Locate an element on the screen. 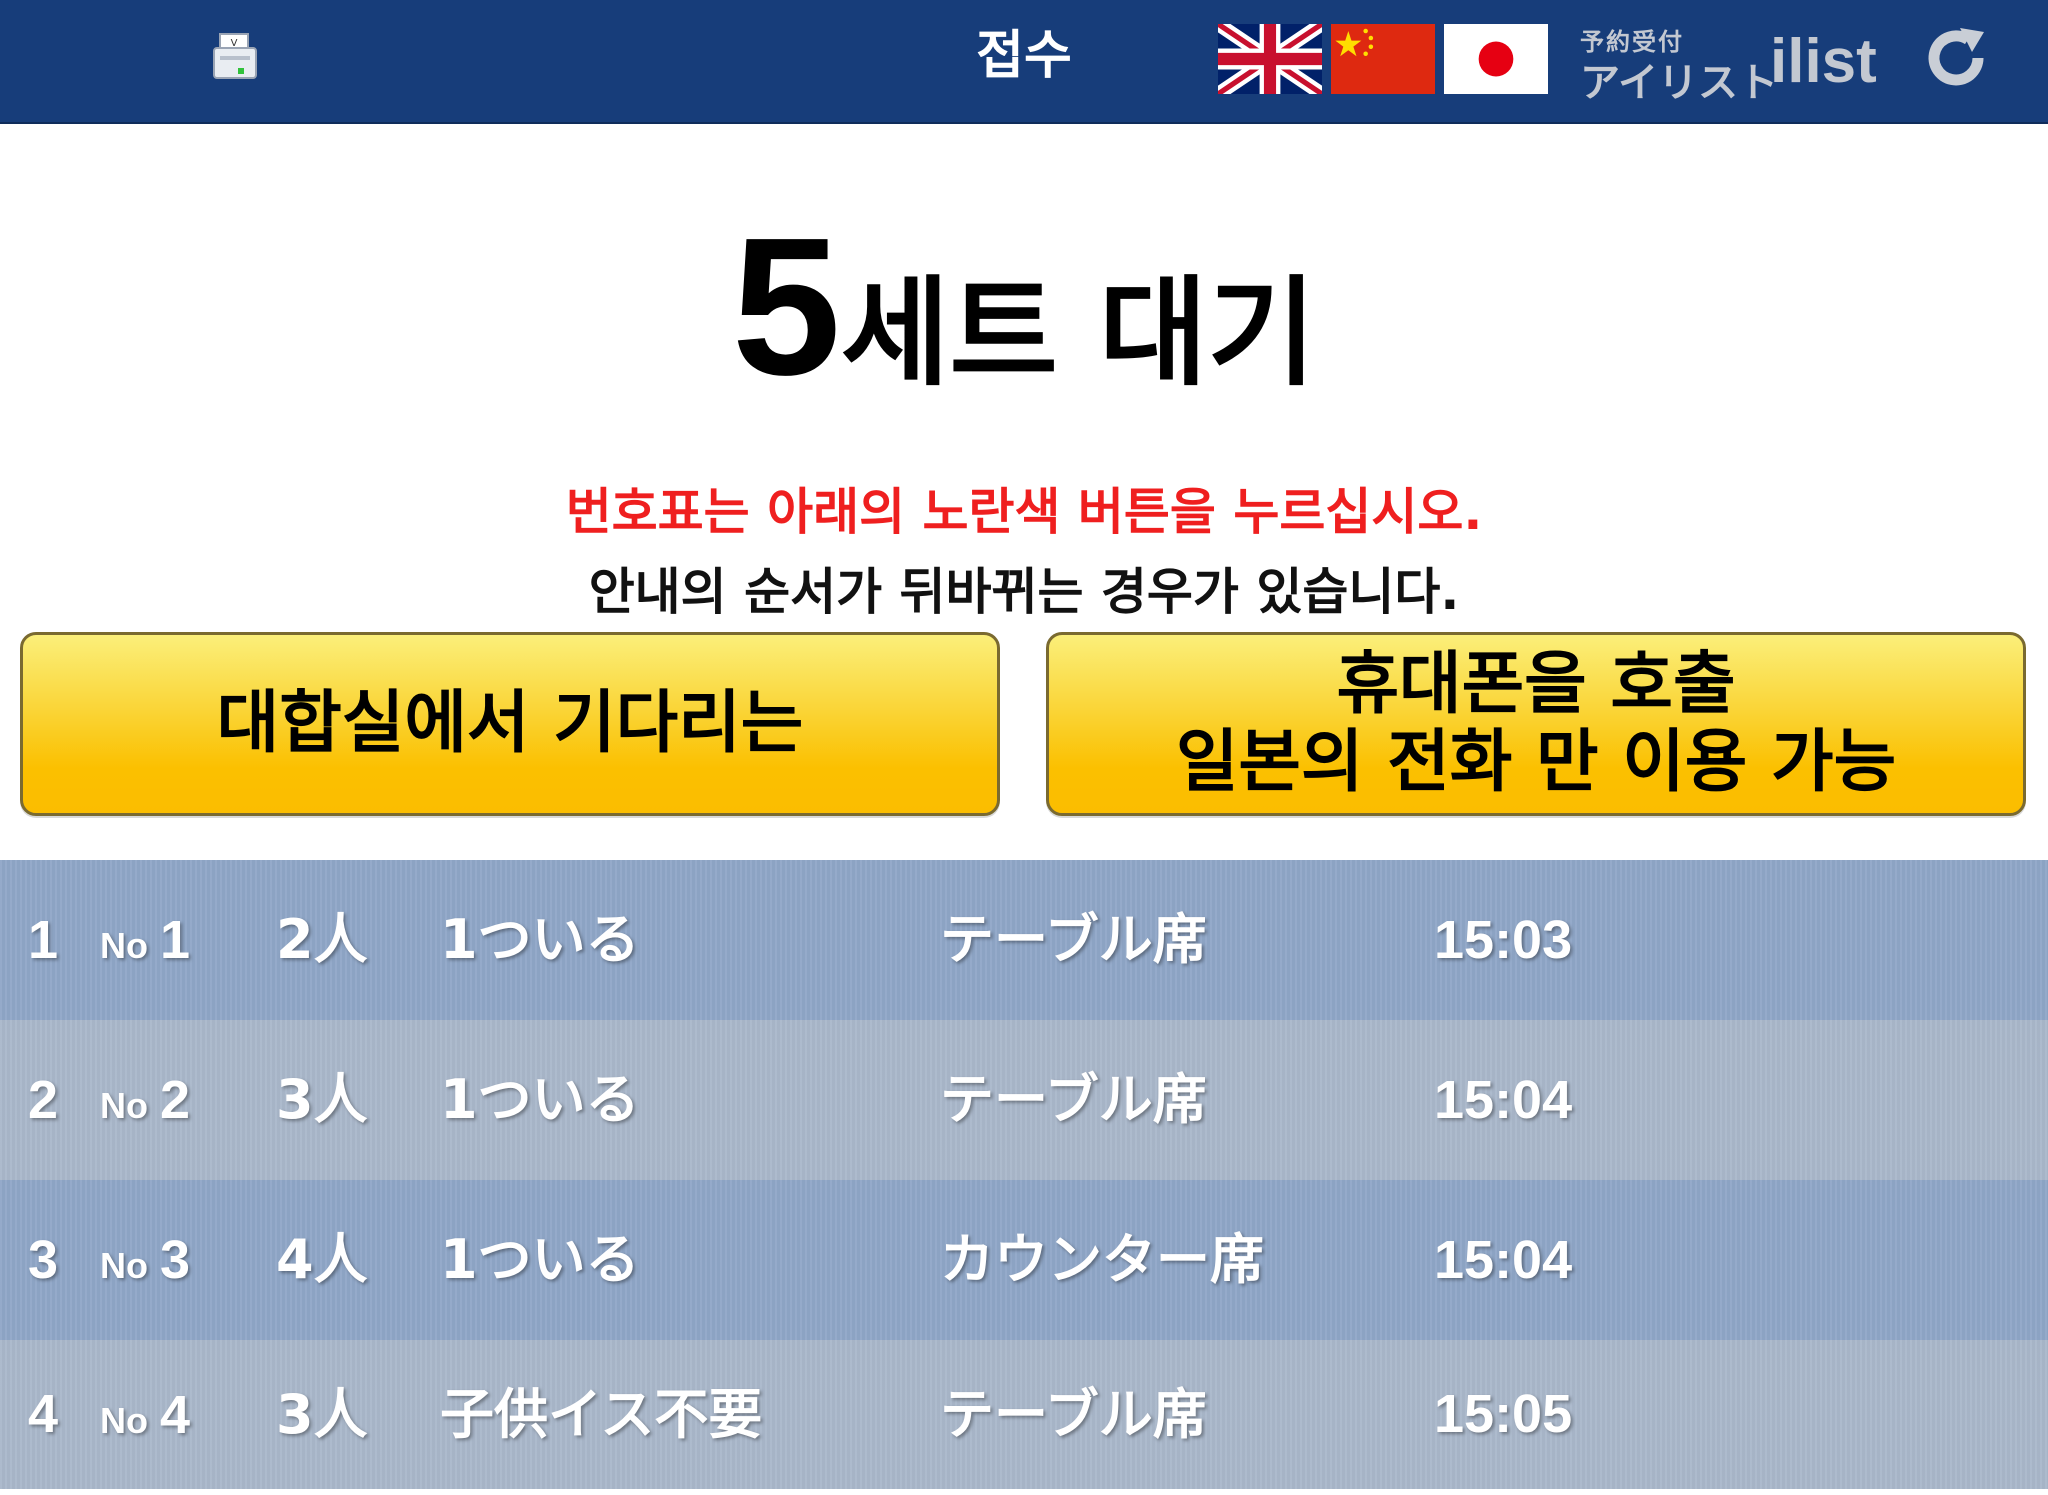 The image size is (2048, 1495). phone-call-button: 휴대폰을 호출 일본의 전화 만 이용 가능 is located at coordinates (1536, 724).